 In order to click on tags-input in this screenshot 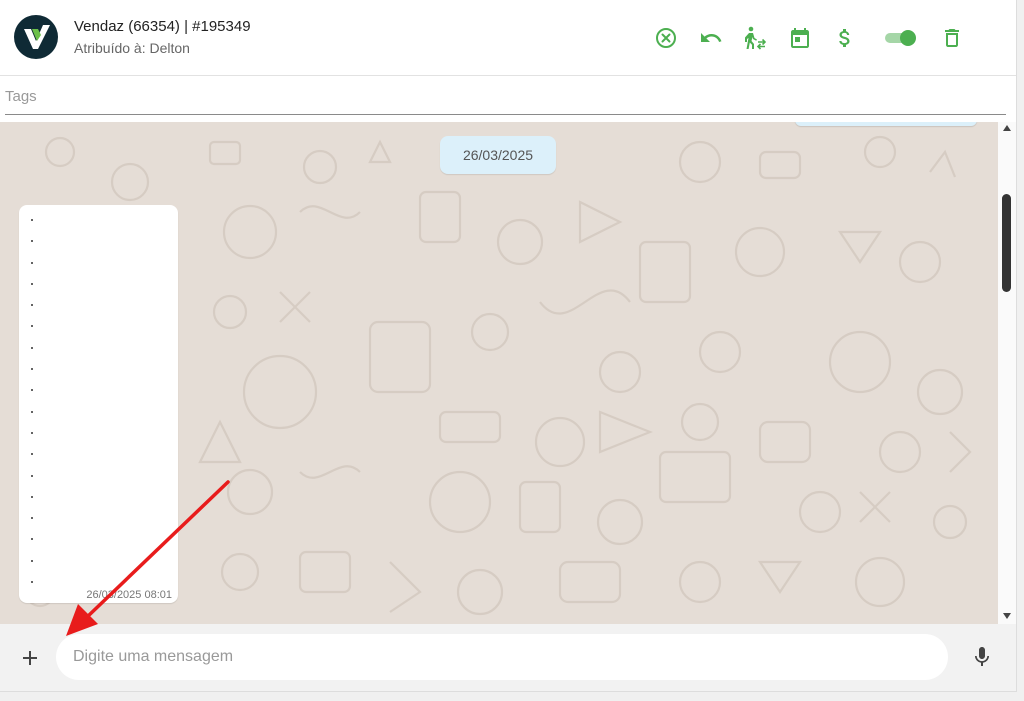, I will do `click(505, 96)`.